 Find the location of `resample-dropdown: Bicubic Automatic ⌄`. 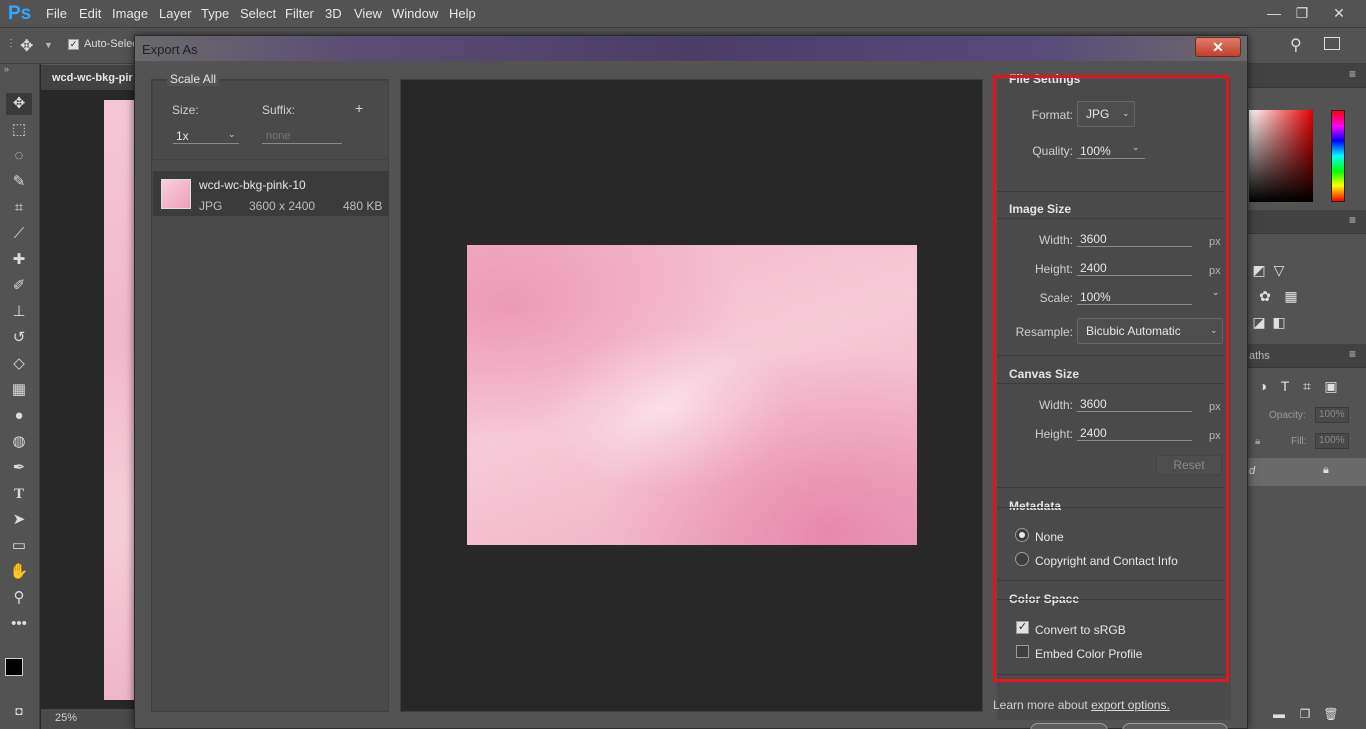

resample-dropdown: Bicubic Automatic ⌄ is located at coordinates (1150, 331).